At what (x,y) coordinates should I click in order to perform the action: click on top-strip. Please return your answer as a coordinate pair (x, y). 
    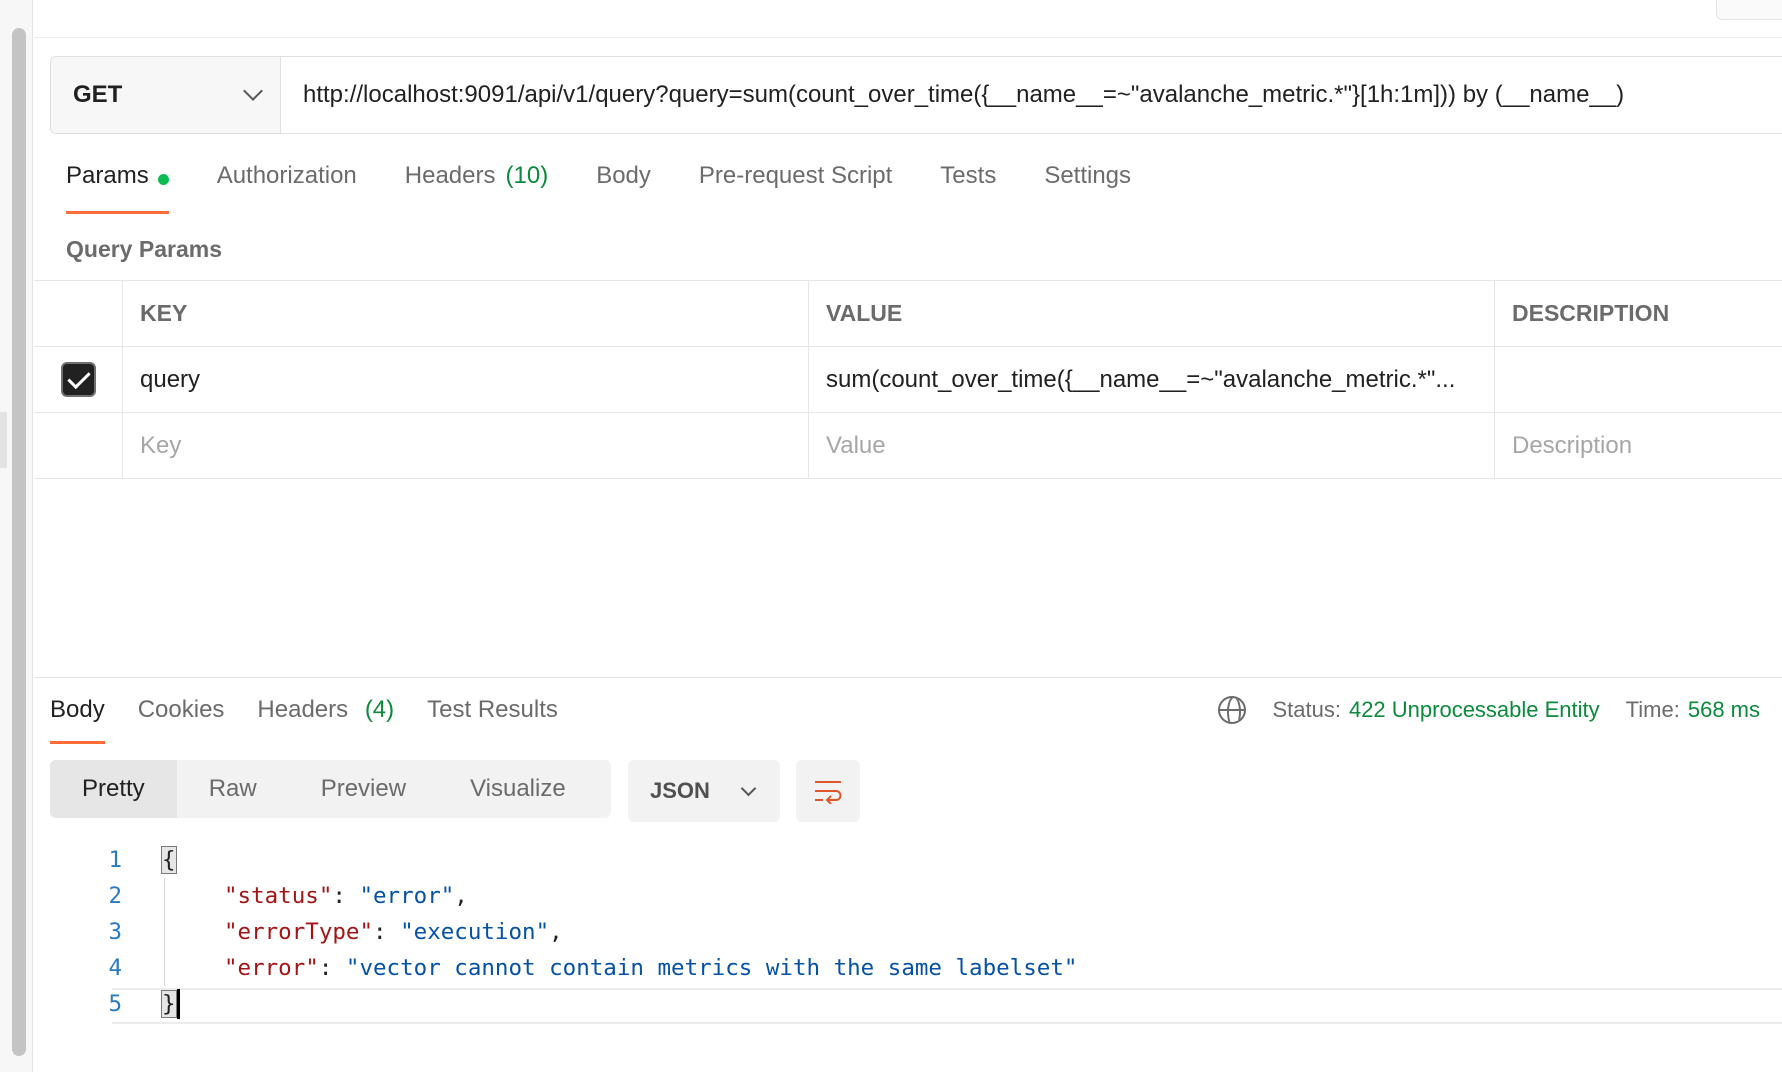
    Looking at the image, I should click on (908, 19).